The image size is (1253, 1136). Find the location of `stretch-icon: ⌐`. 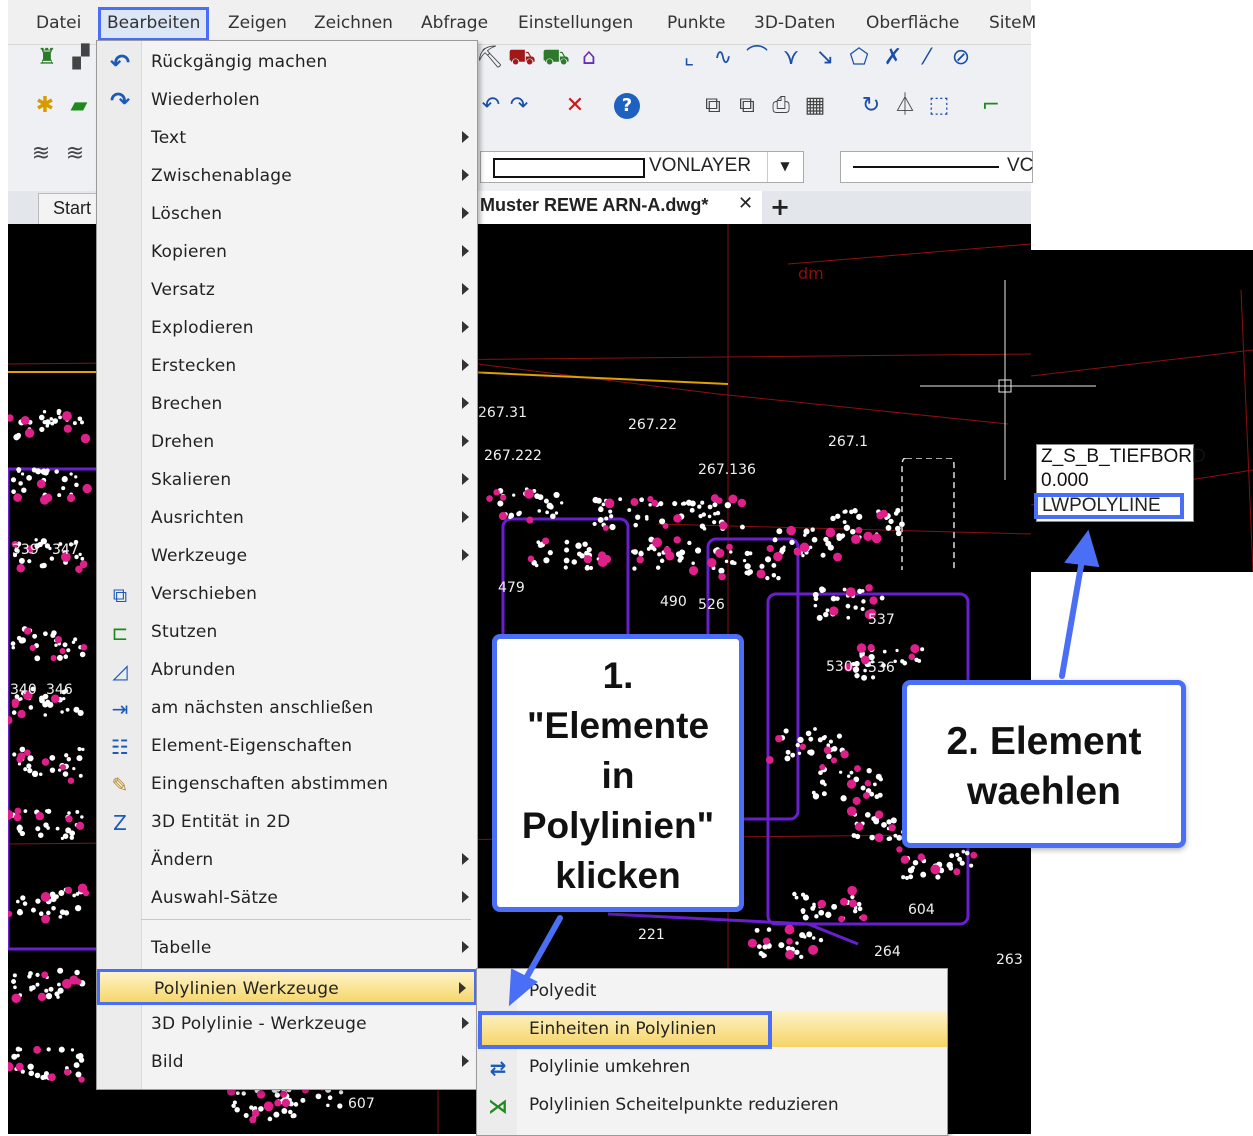

stretch-icon: ⌐ is located at coordinates (991, 106).